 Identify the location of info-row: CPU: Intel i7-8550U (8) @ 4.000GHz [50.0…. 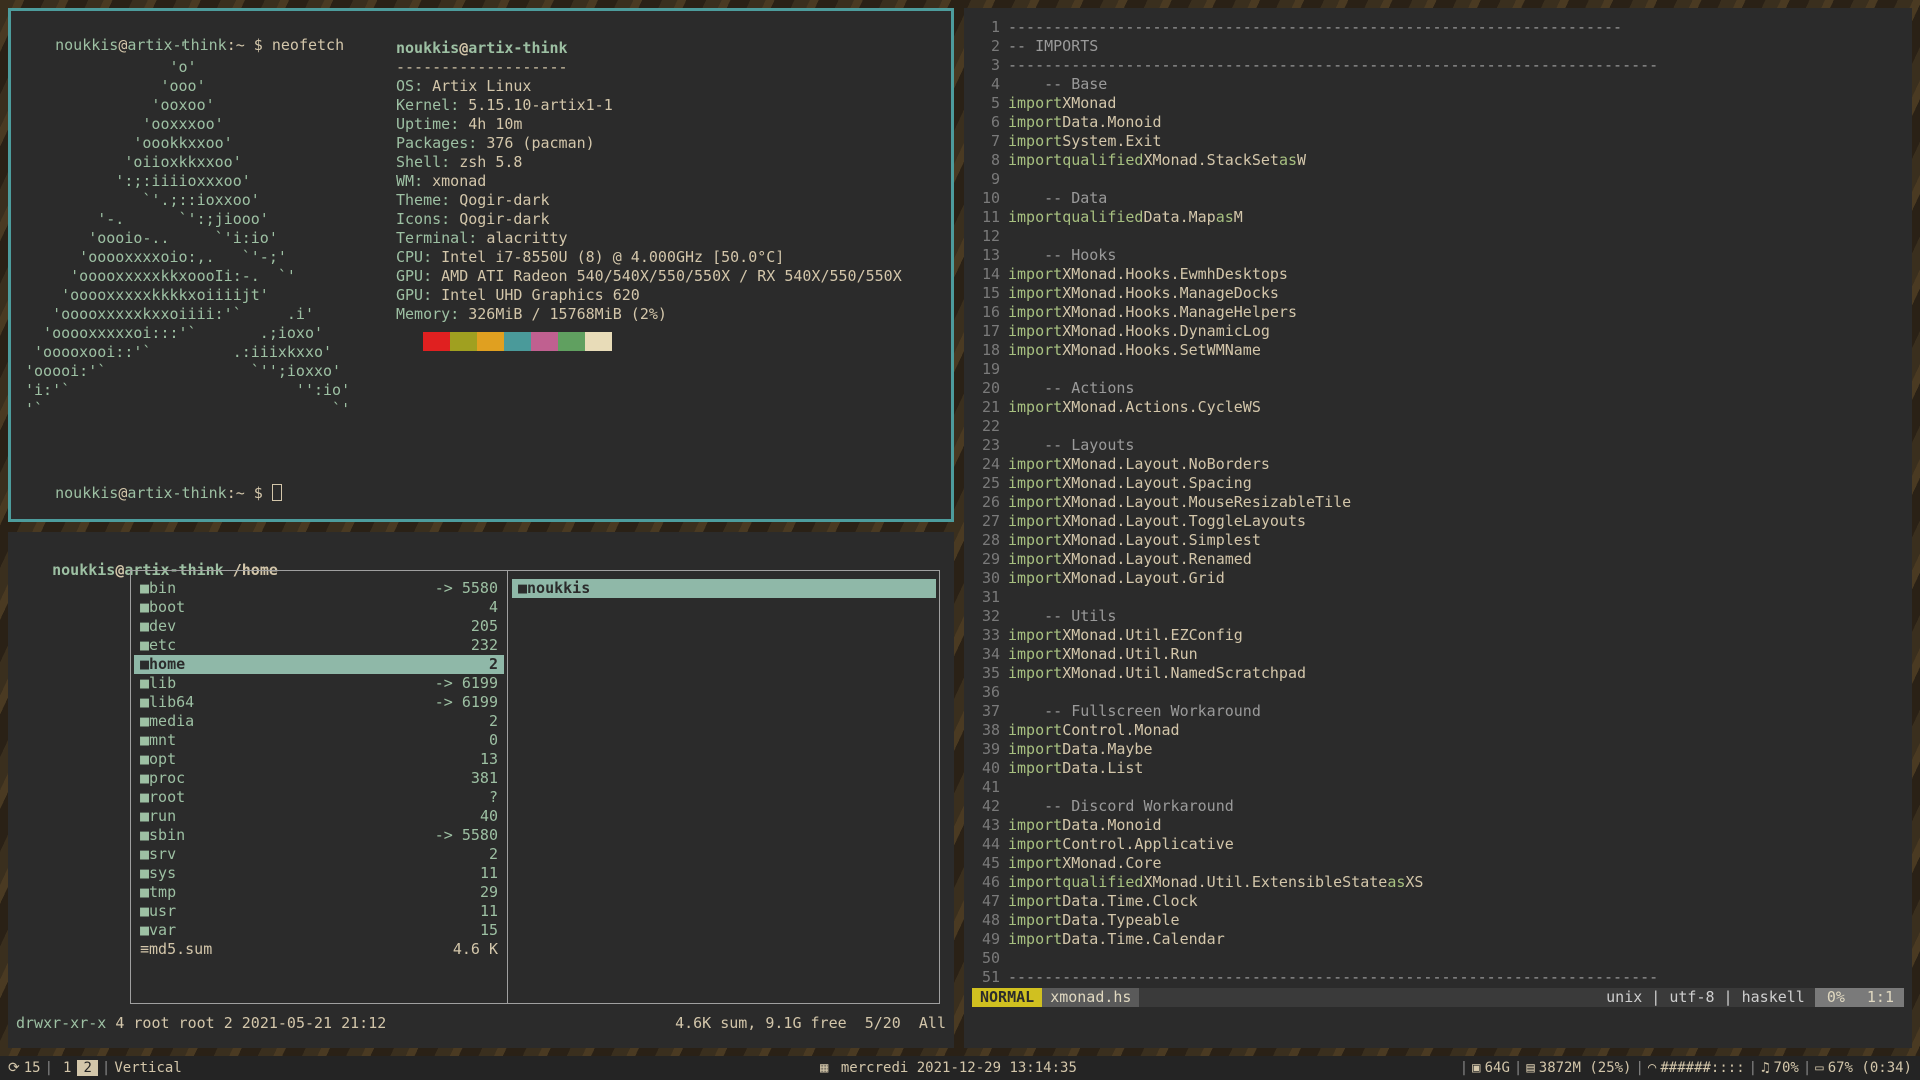
(590, 257).